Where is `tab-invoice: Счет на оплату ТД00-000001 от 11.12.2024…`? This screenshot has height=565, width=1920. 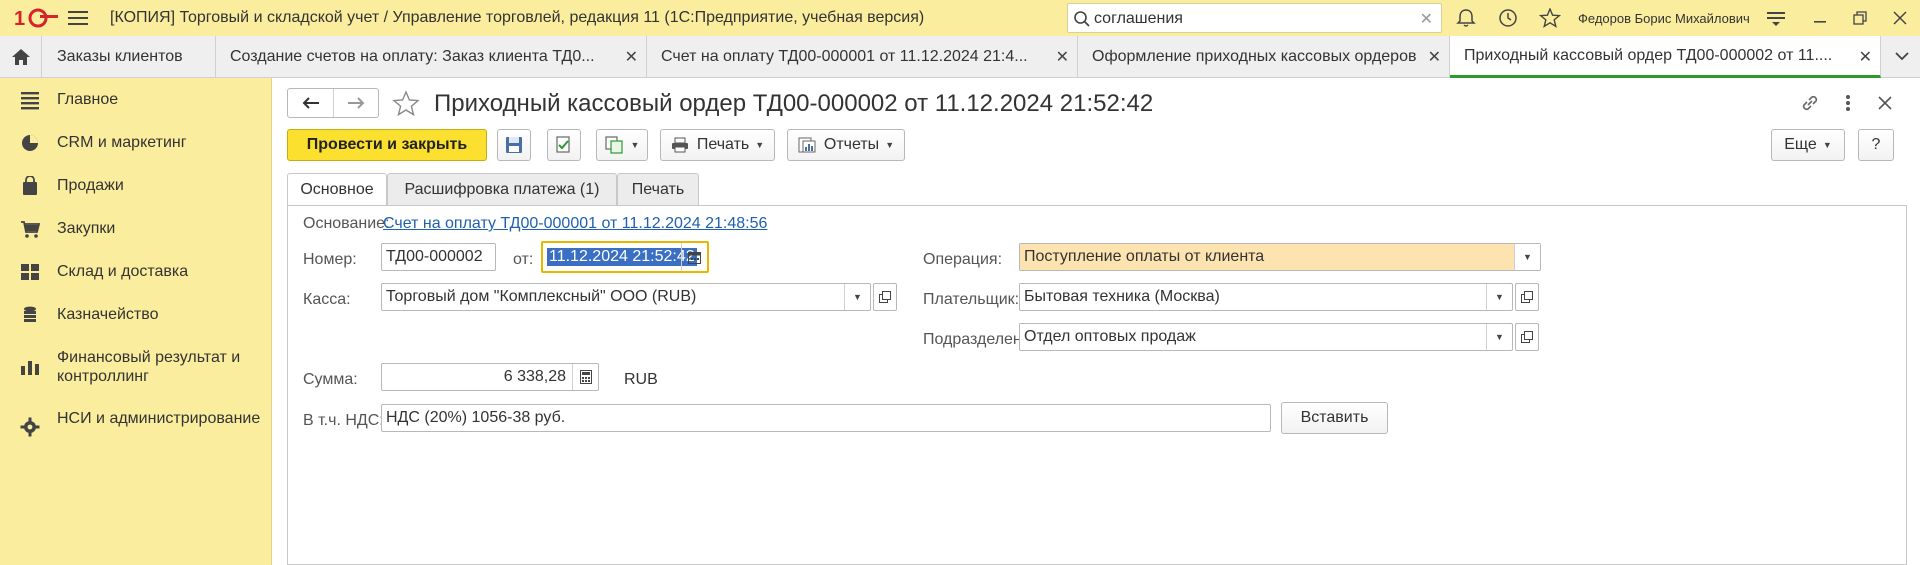 tab-invoice: Счет на оплату ТД00-000001 от 11.12.2024… is located at coordinates (862, 56).